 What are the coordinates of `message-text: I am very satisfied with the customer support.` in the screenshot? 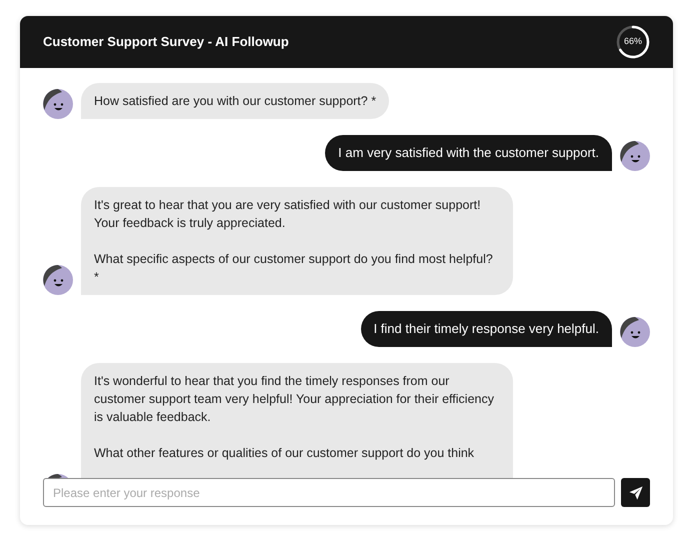 It's located at (468, 153).